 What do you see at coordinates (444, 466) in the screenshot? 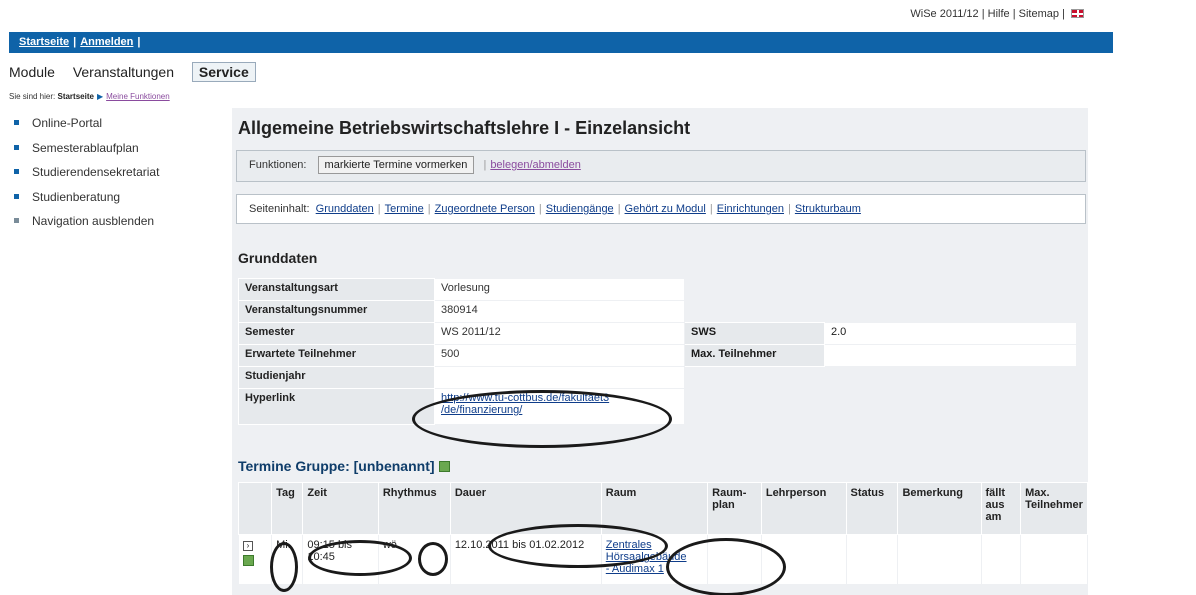
I see `calendar-icon` at bounding box center [444, 466].